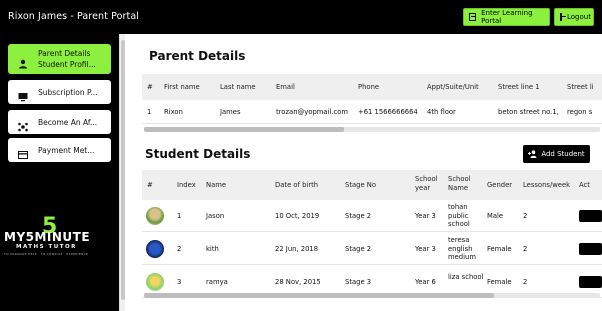 The image size is (602, 311). I want to click on cell-name: ramya, so click(217, 282).